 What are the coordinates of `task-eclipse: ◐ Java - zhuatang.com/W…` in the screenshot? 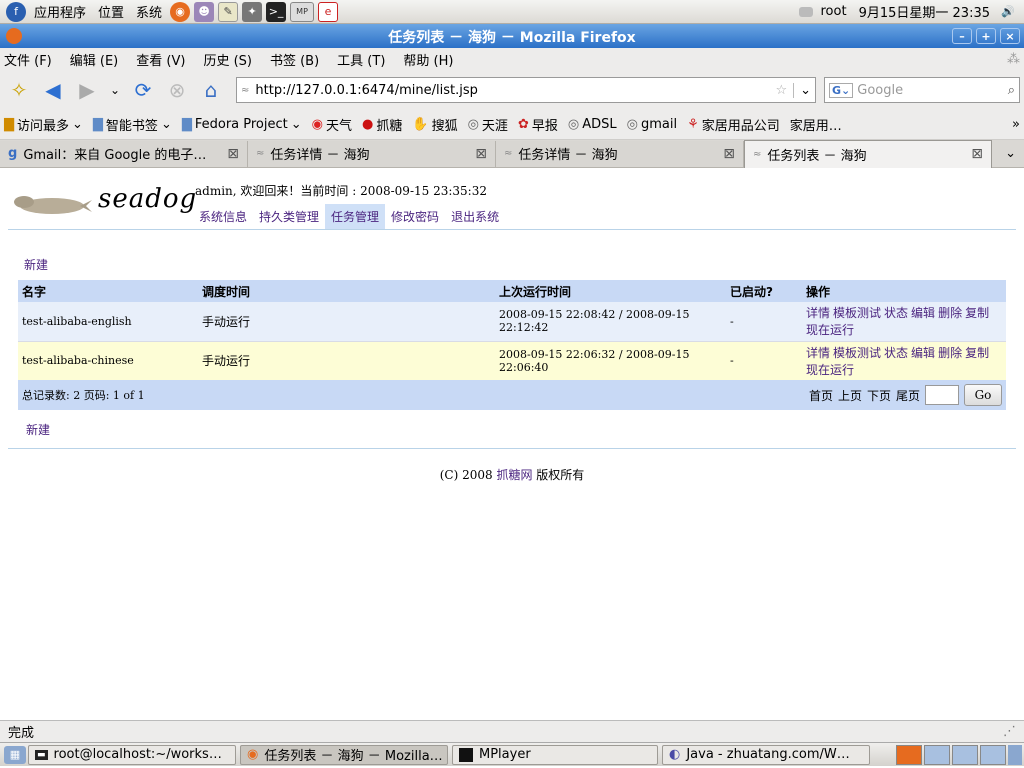 It's located at (766, 754).